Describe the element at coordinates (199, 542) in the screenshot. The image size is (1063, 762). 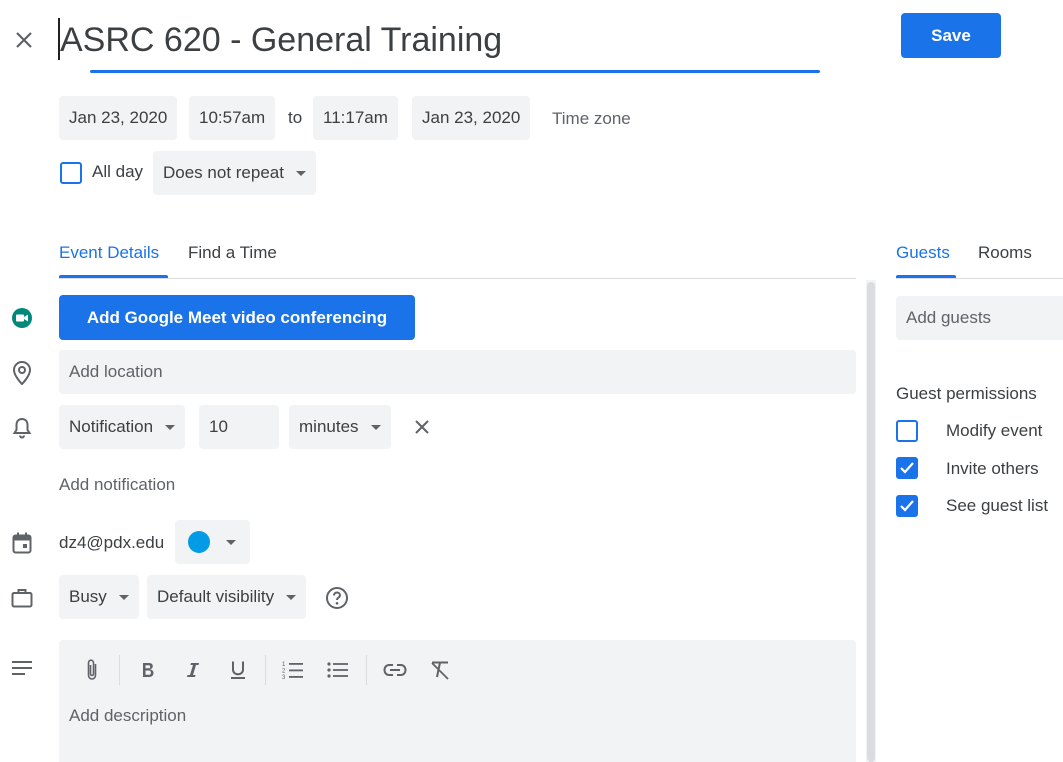
I see `calendar-color-swatch` at that location.